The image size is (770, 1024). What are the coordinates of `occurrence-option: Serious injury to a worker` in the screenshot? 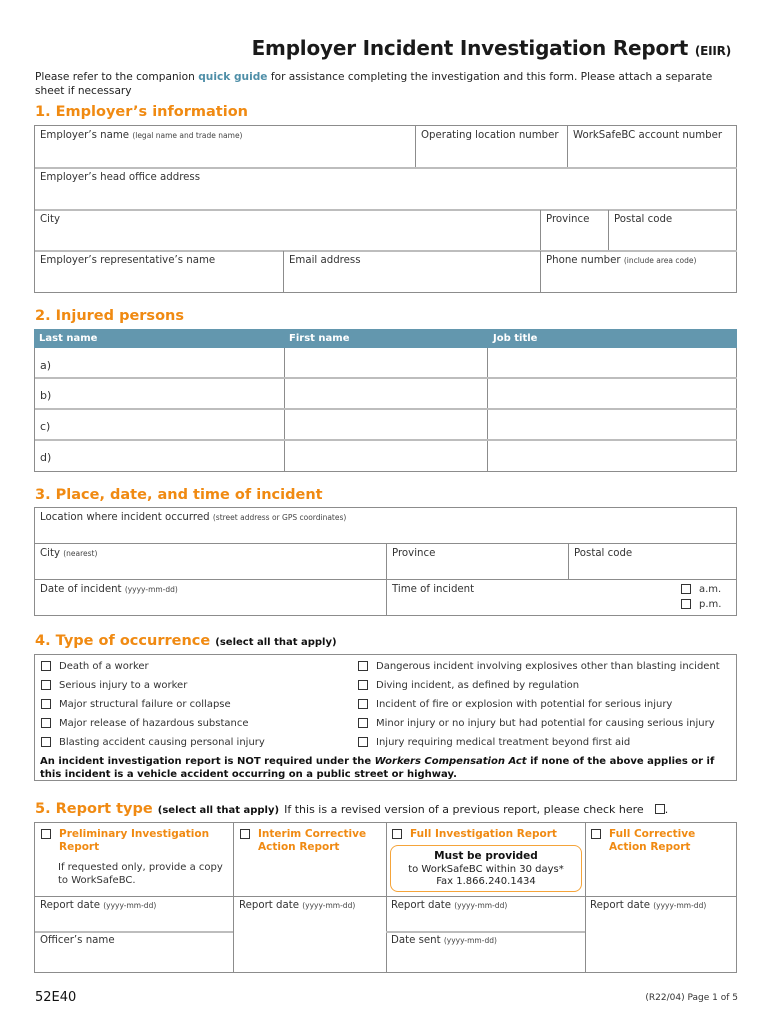 It's located at (114, 685).